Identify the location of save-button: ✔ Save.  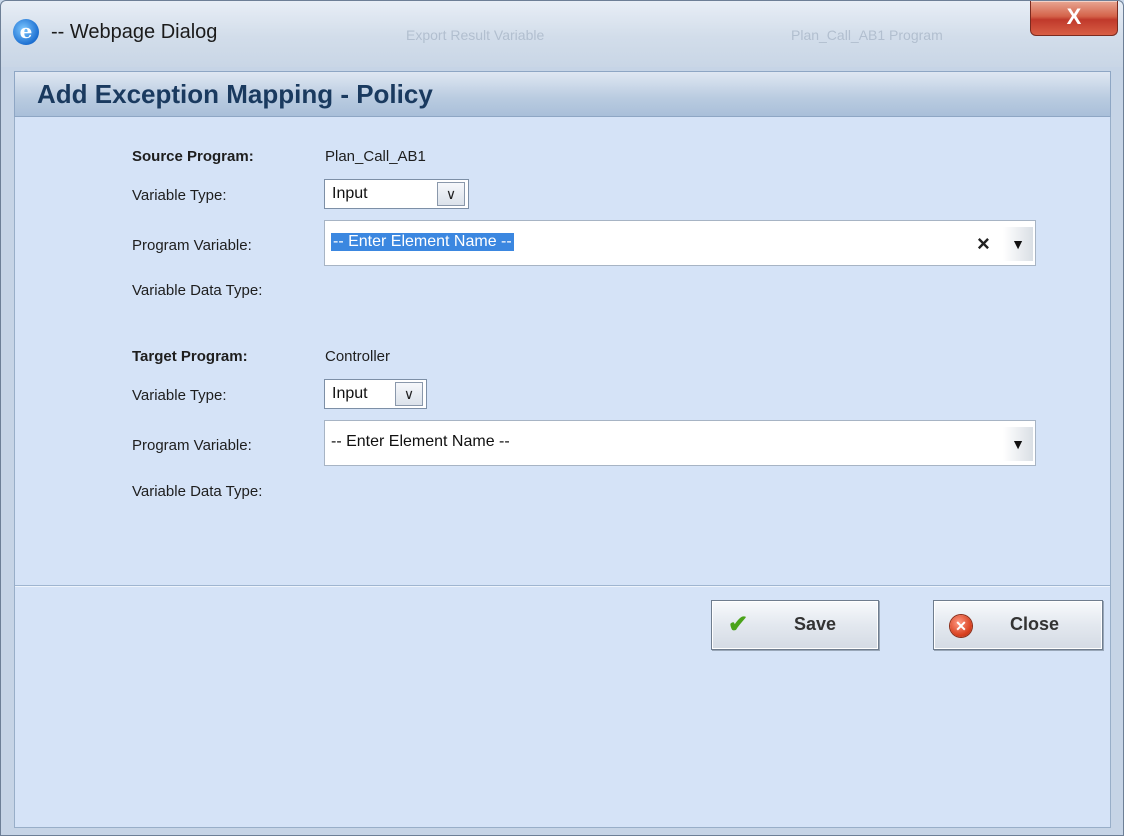
(795, 625).